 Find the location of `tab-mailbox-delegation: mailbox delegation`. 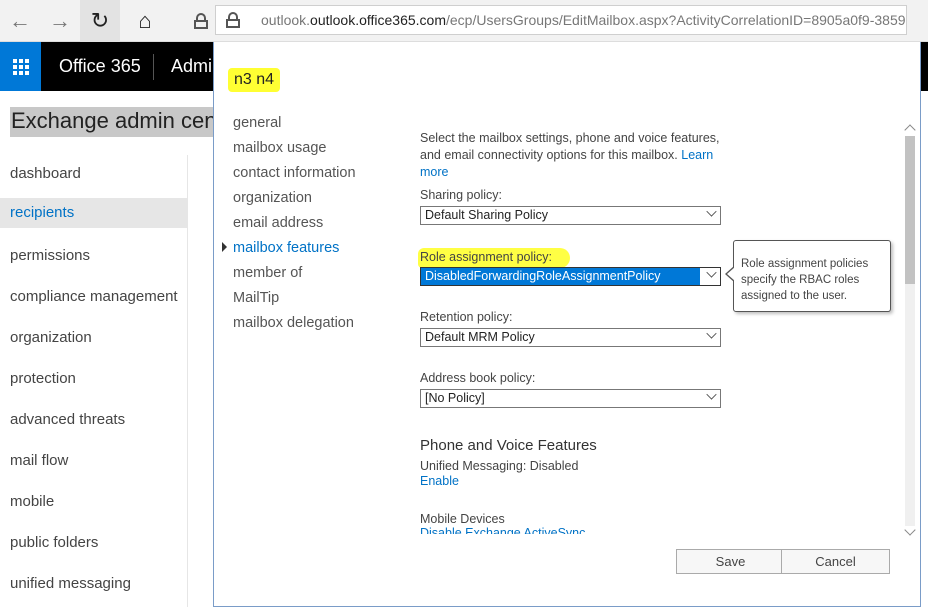

tab-mailbox-delegation: mailbox delegation is located at coordinates (293, 323).